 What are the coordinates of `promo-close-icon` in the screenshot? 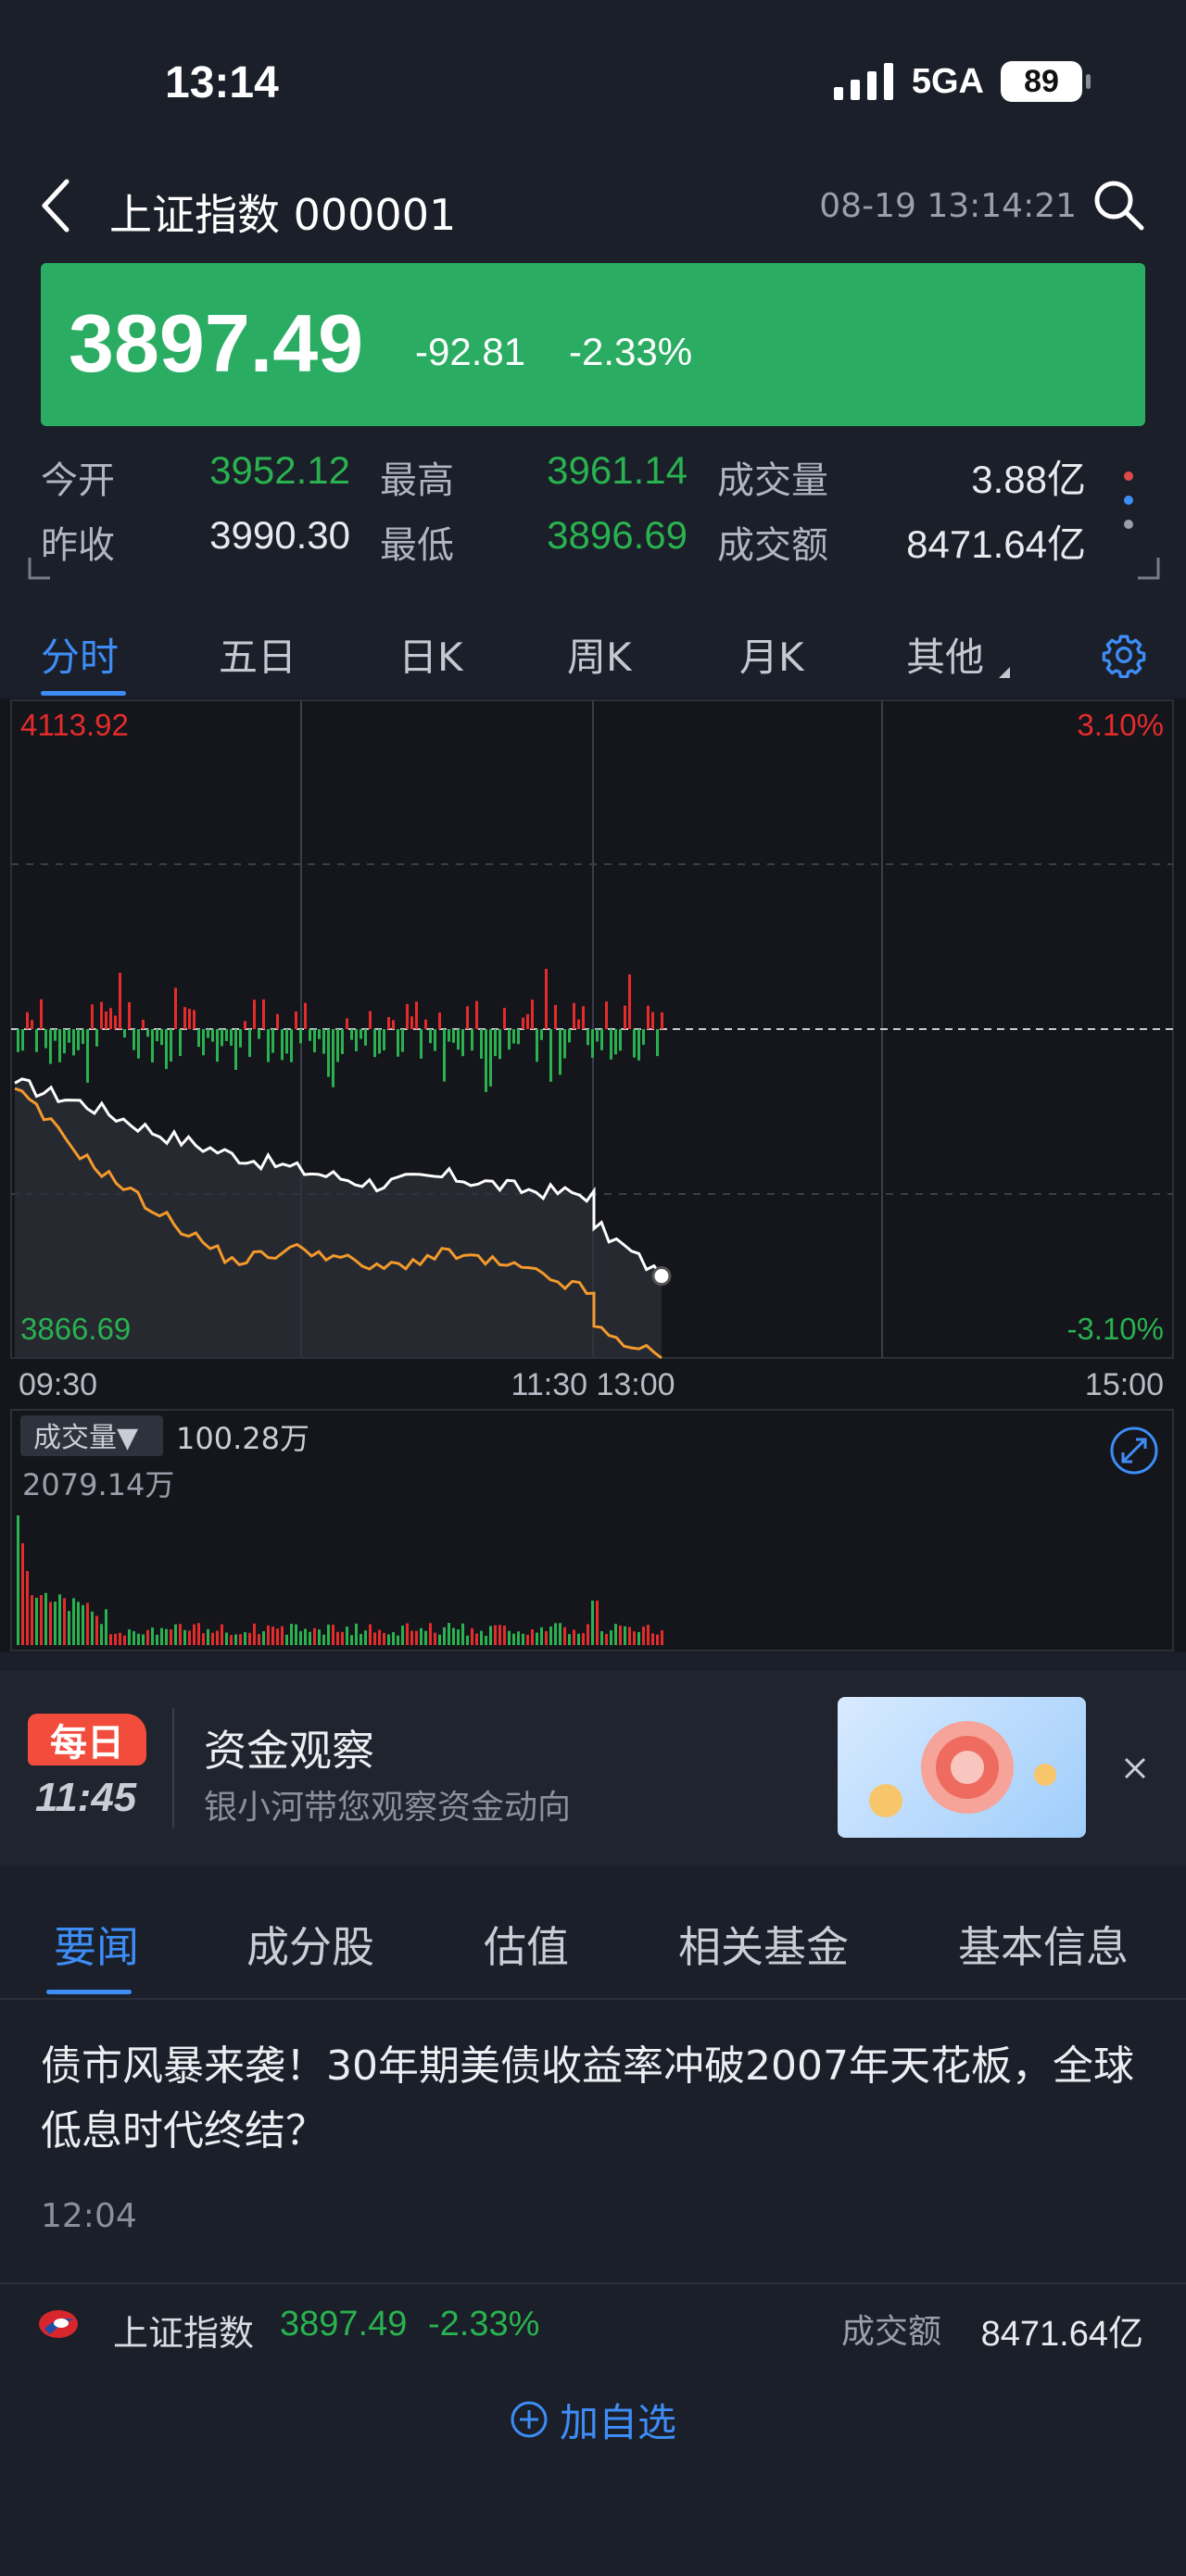 It's located at (1135, 1768).